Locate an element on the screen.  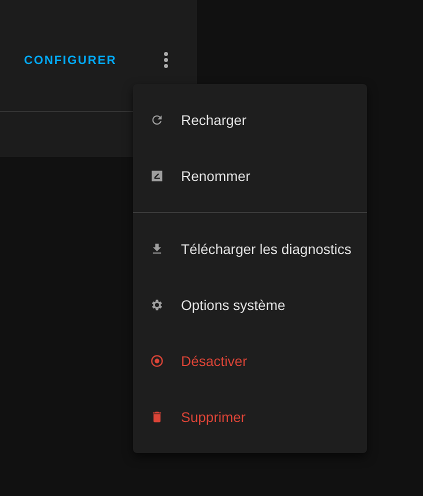
menu-item: Options système is located at coordinates (250, 305).